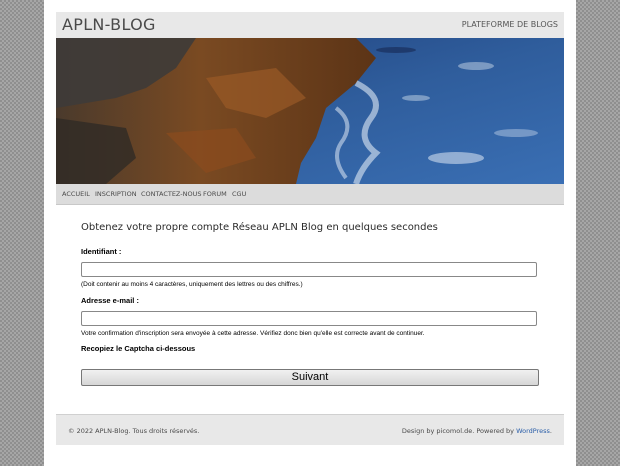 Image resolution: width=620 pixels, height=466 pixels. I want to click on footer-credits-text: Design by picomol.de. Powered by, so click(459, 431).